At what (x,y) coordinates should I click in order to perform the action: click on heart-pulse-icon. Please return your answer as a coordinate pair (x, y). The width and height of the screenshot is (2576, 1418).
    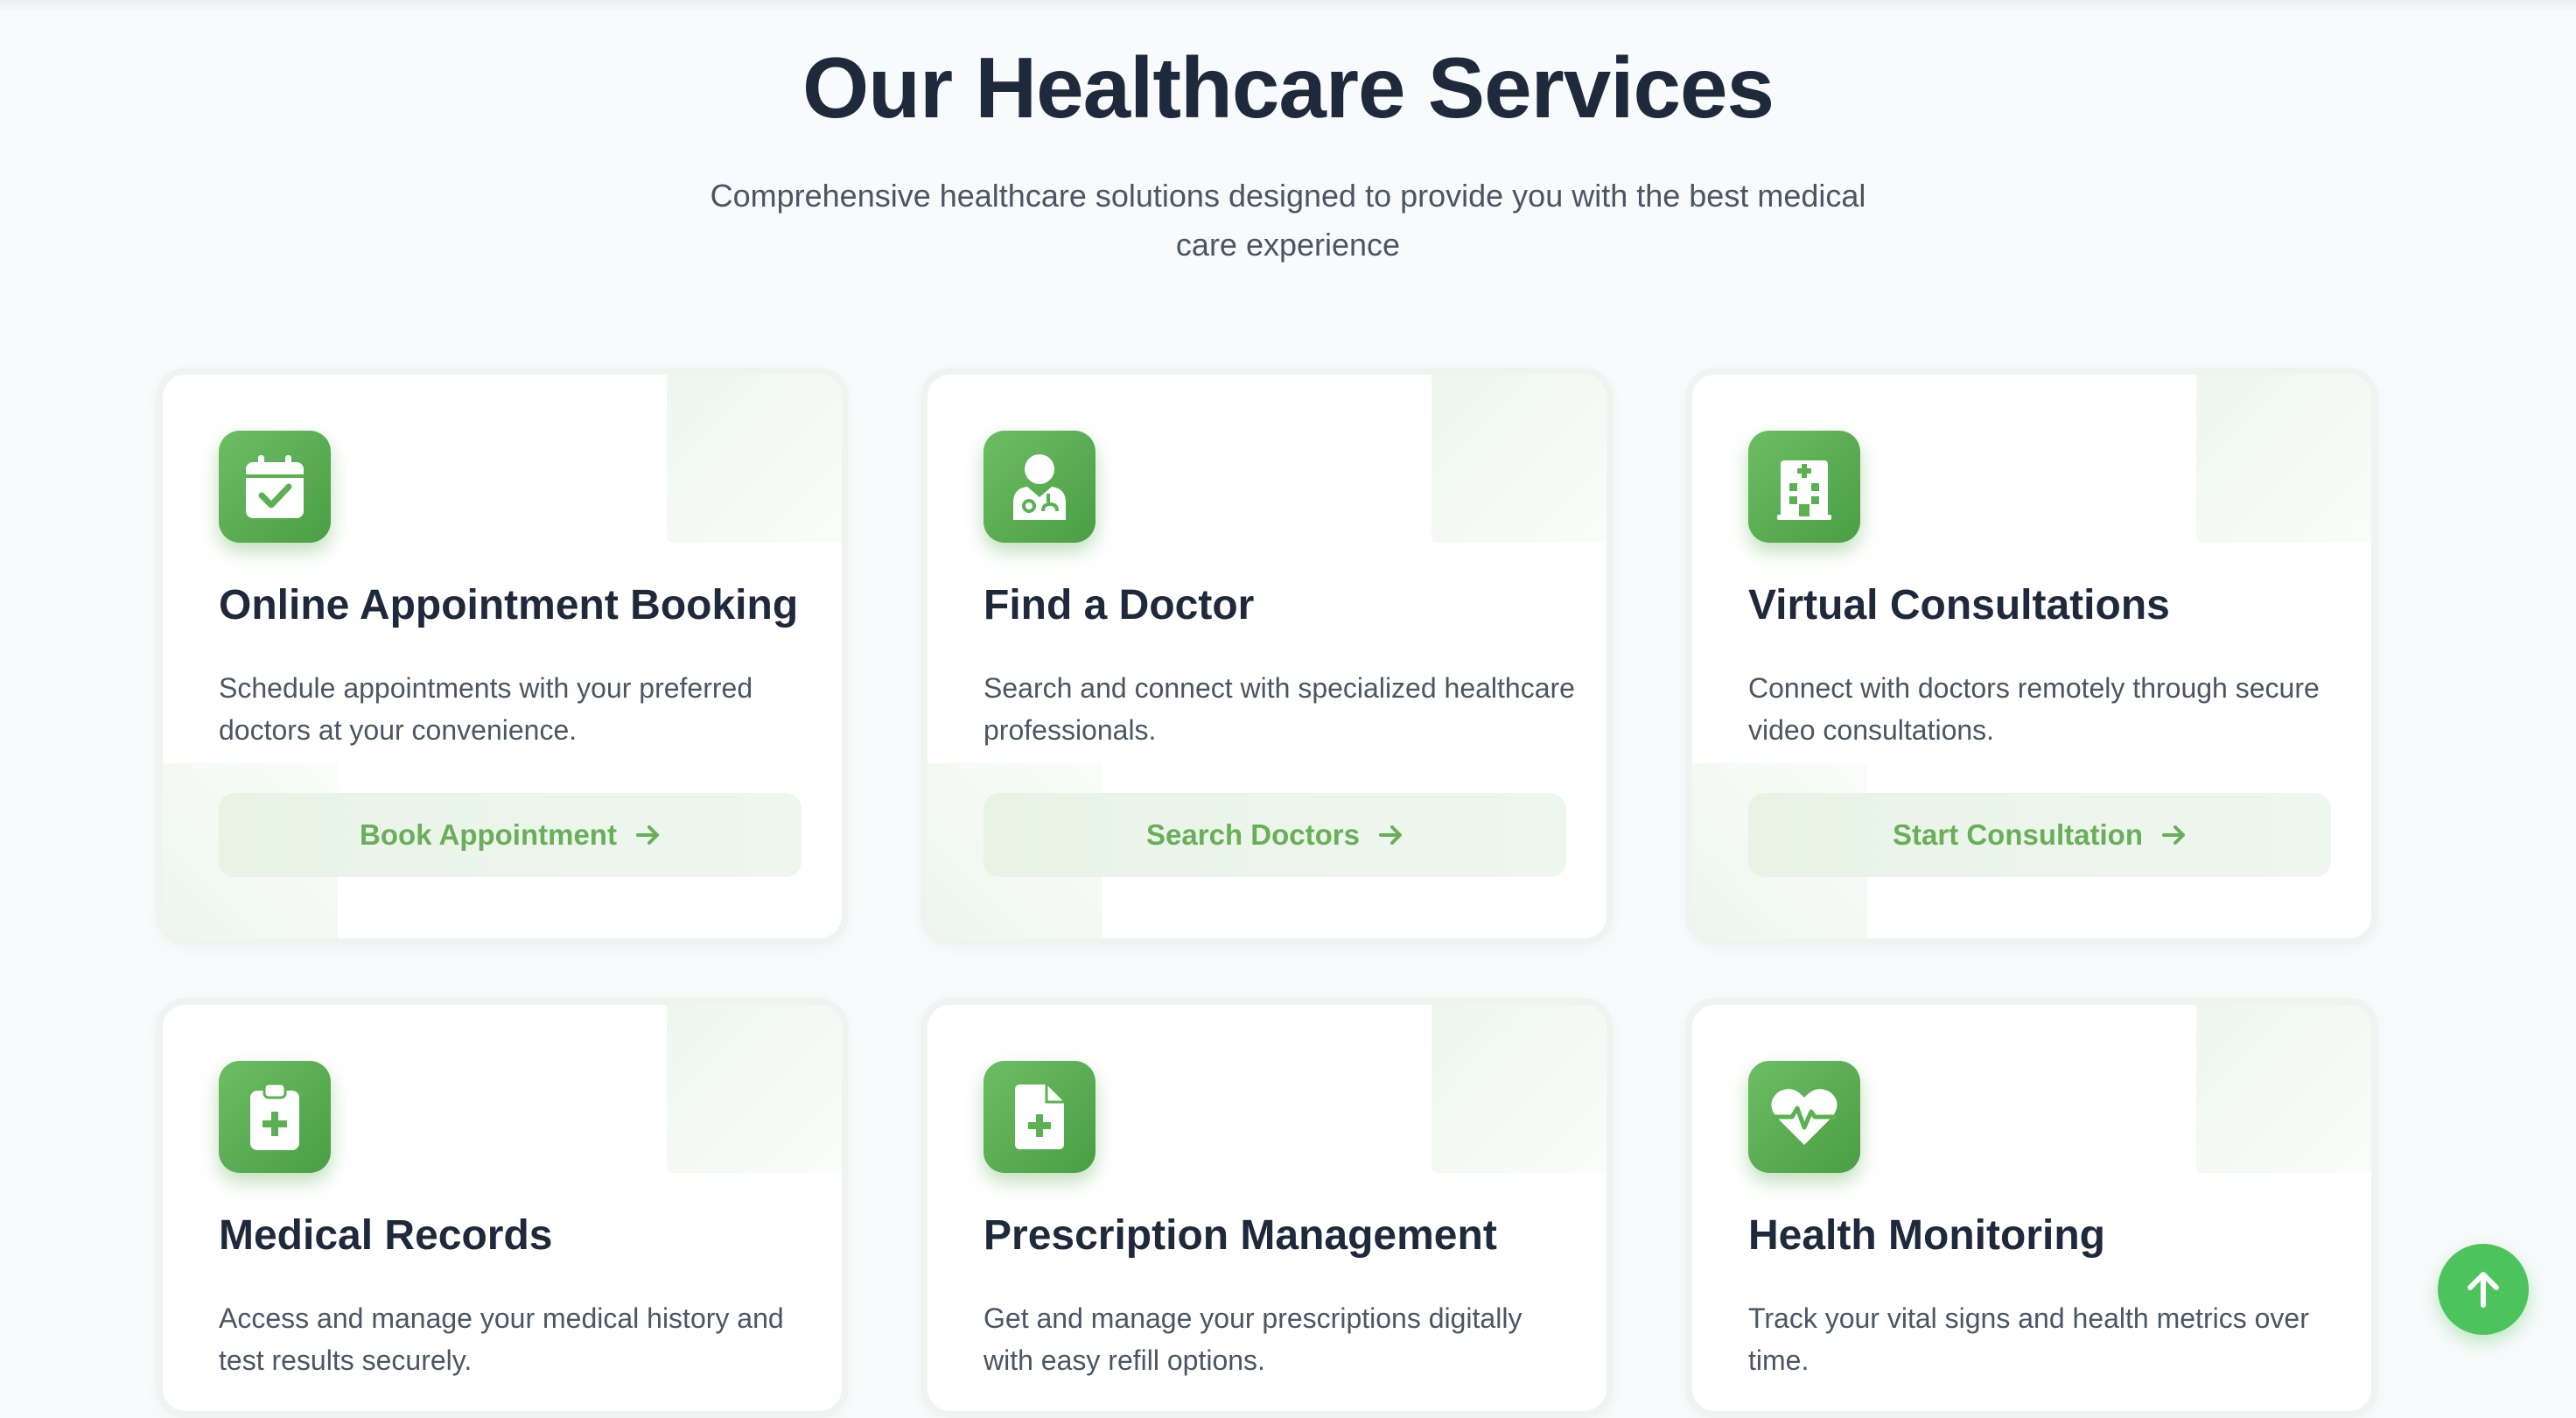
    Looking at the image, I should click on (1804, 1117).